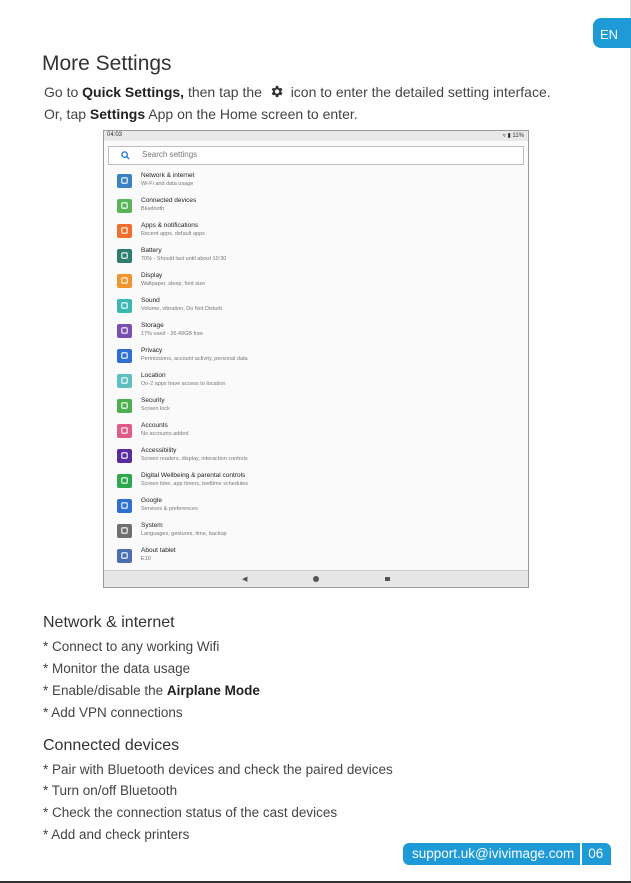 This screenshot has height=883, width=631. What do you see at coordinates (146, 559) in the screenshot?
I see `settings-item-summary: E10` at bounding box center [146, 559].